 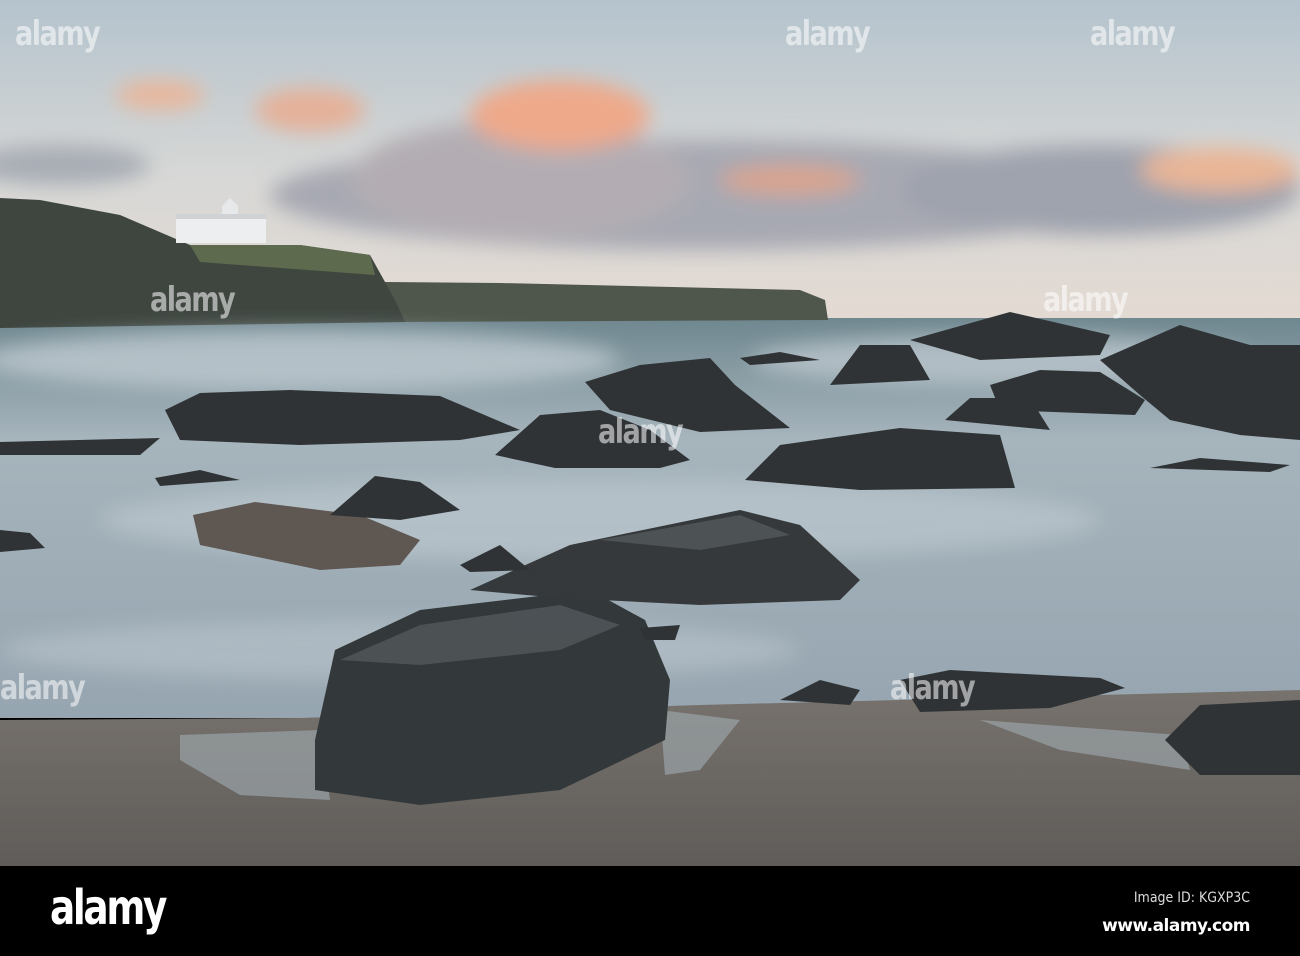 I want to click on footer-bar: alamy Image ID: KGXP3C www.alamy.com, so click(x=650, y=911).